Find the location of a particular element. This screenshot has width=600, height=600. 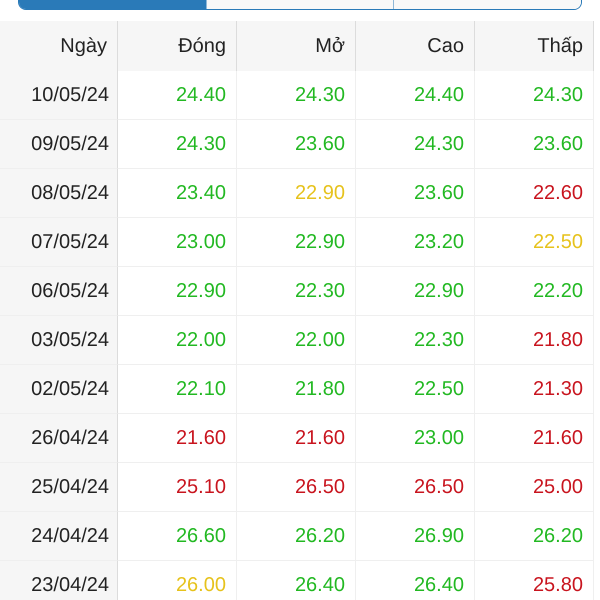

price-cell: 23.20 is located at coordinates (415, 242).